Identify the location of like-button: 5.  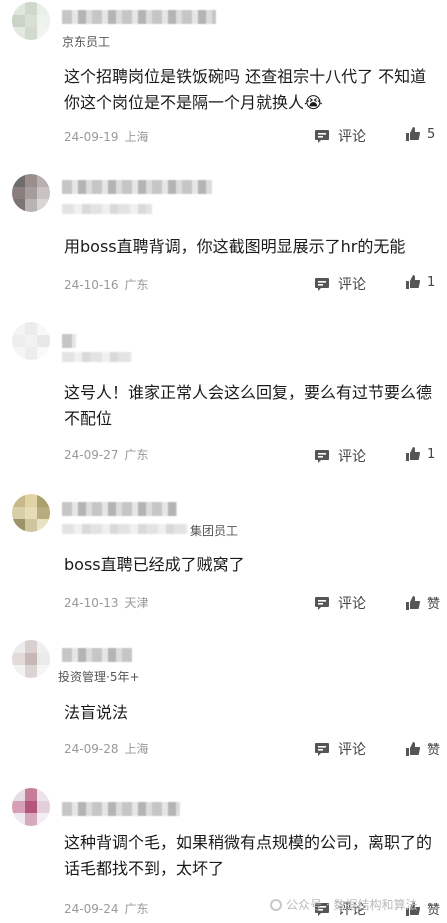
(420, 134).